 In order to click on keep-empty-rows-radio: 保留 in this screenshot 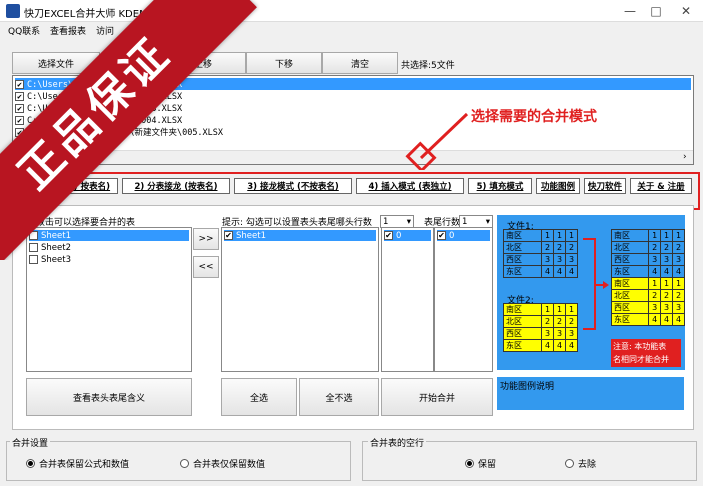, I will do `click(480, 463)`.